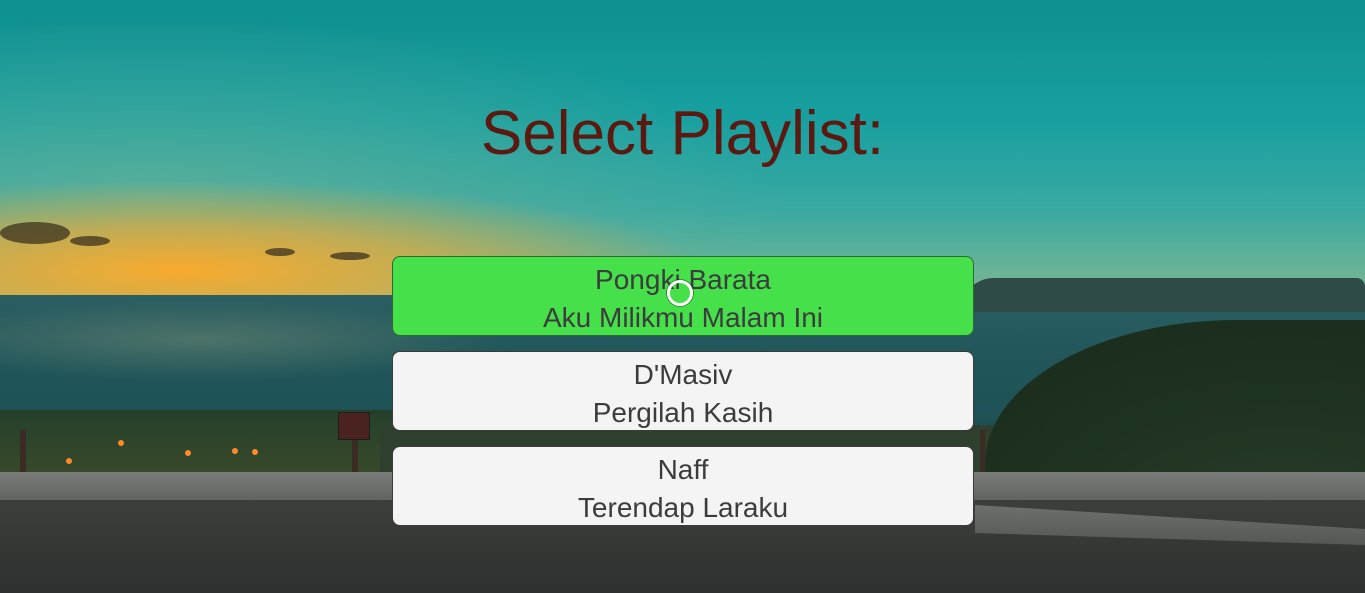 Image resolution: width=1365 pixels, height=593 pixels. What do you see at coordinates (354, 426) in the screenshot?
I see `warning-sign` at bounding box center [354, 426].